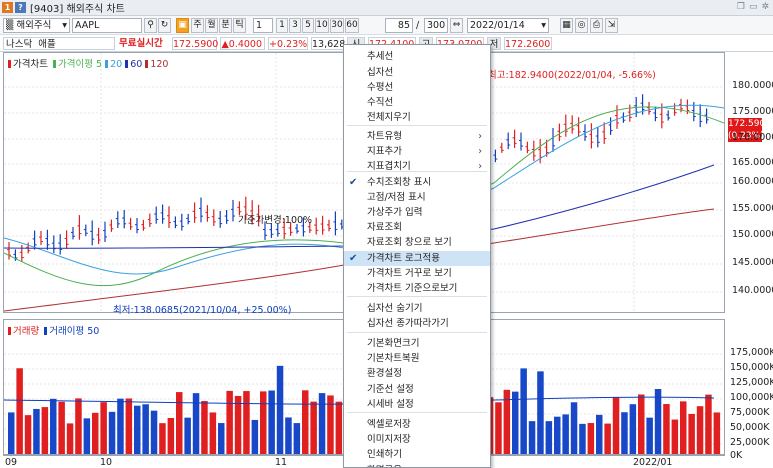 The image size is (773, 468). What do you see at coordinates (417, 212) in the screenshot?
I see `menu-item: 가상주가 입력` at bounding box center [417, 212].